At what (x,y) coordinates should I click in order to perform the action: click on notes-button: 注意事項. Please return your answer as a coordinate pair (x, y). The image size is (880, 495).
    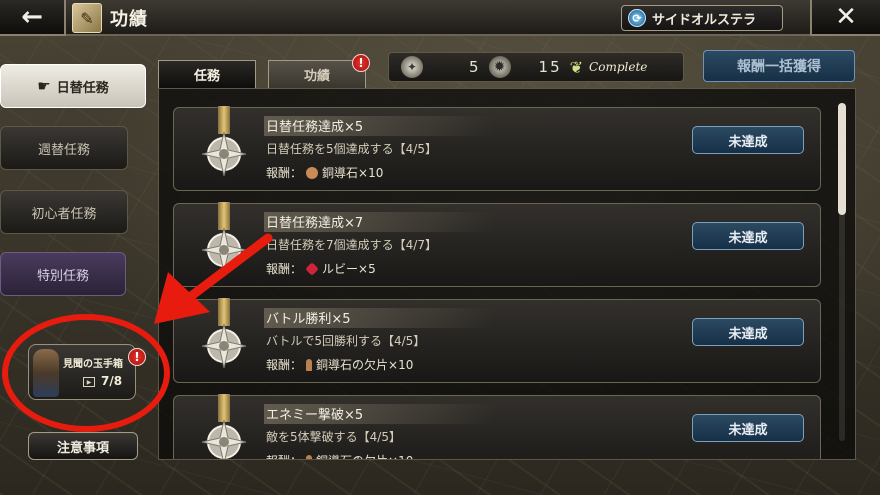
    Looking at the image, I should click on (83, 446).